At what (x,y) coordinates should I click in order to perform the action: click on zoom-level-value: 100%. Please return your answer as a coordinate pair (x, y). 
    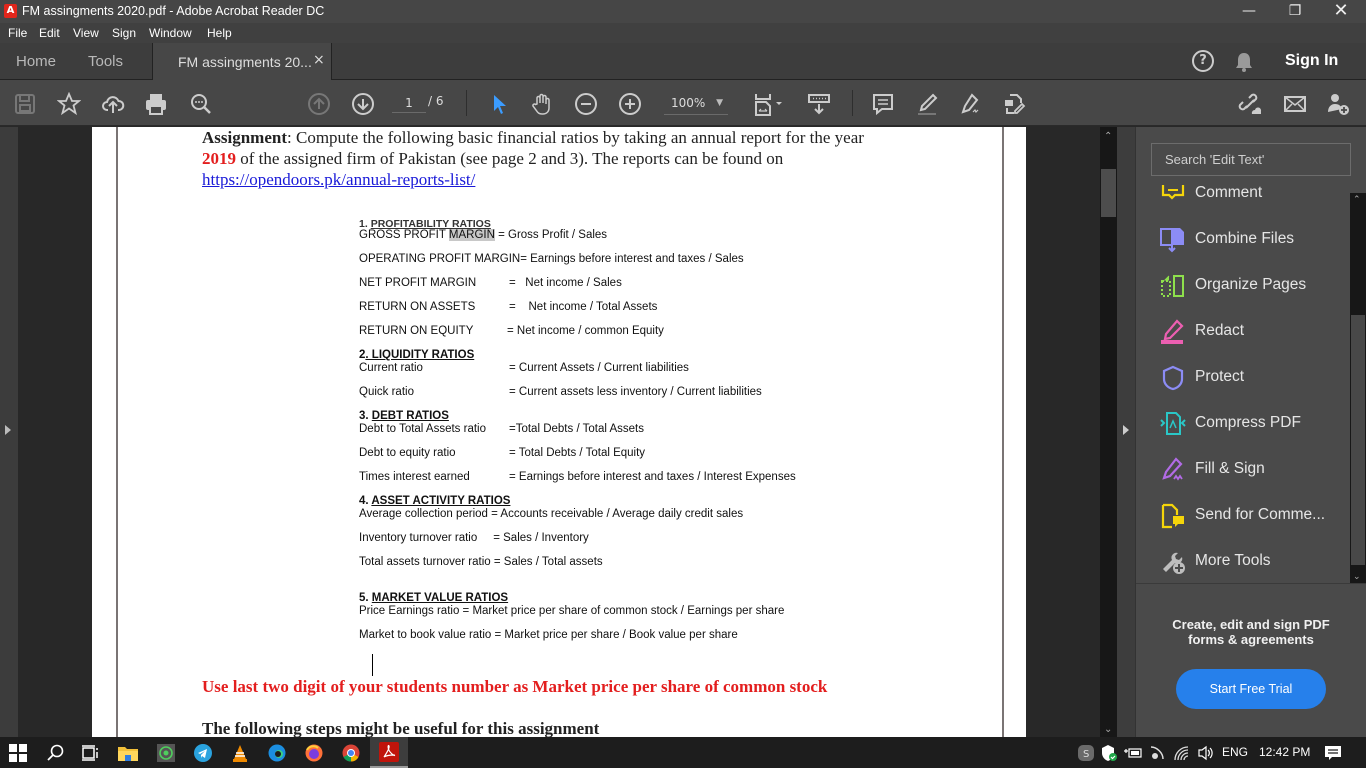
    Looking at the image, I should click on (688, 103).